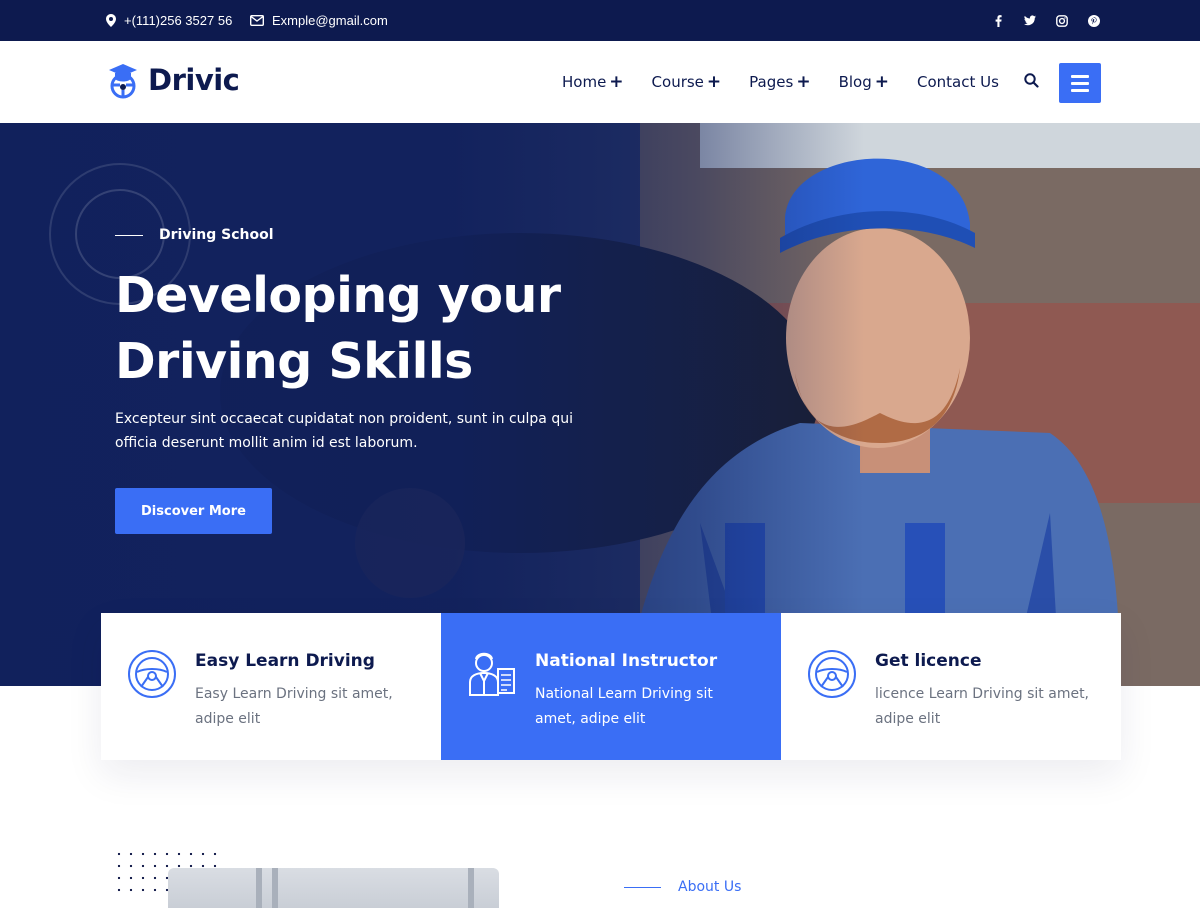 The width and height of the screenshot is (1200, 908). What do you see at coordinates (1030, 21) in the screenshot?
I see `twitter-icon` at bounding box center [1030, 21].